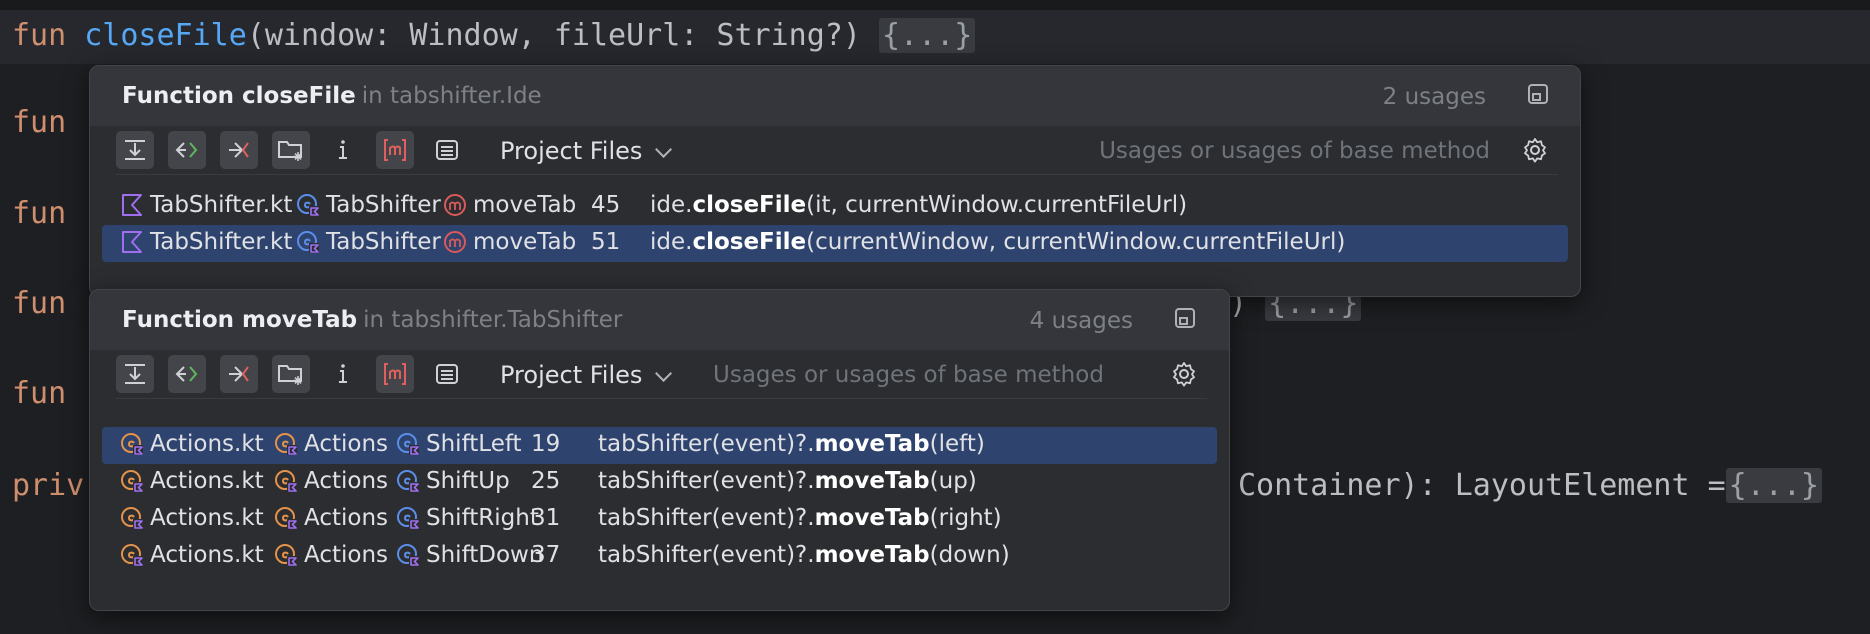 The width and height of the screenshot is (1870, 634). Describe the element at coordinates (606, 242) in the screenshot. I see `line-number-text: 51` at that location.